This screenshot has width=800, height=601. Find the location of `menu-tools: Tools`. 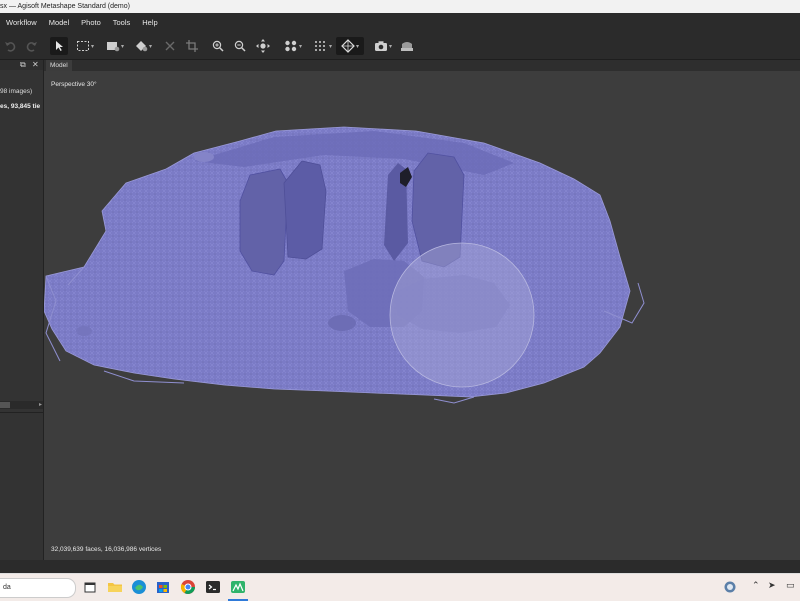

menu-tools: Tools is located at coordinates (122, 23).